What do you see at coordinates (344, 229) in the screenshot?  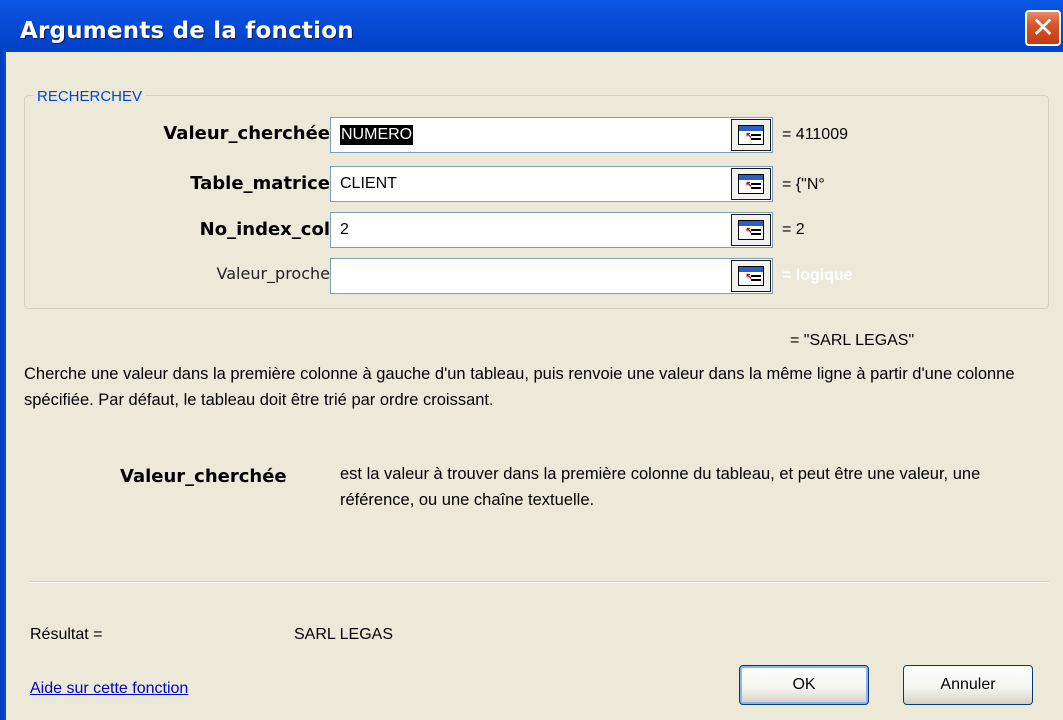 I see `arg-input-value: 2` at bounding box center [344, 229].